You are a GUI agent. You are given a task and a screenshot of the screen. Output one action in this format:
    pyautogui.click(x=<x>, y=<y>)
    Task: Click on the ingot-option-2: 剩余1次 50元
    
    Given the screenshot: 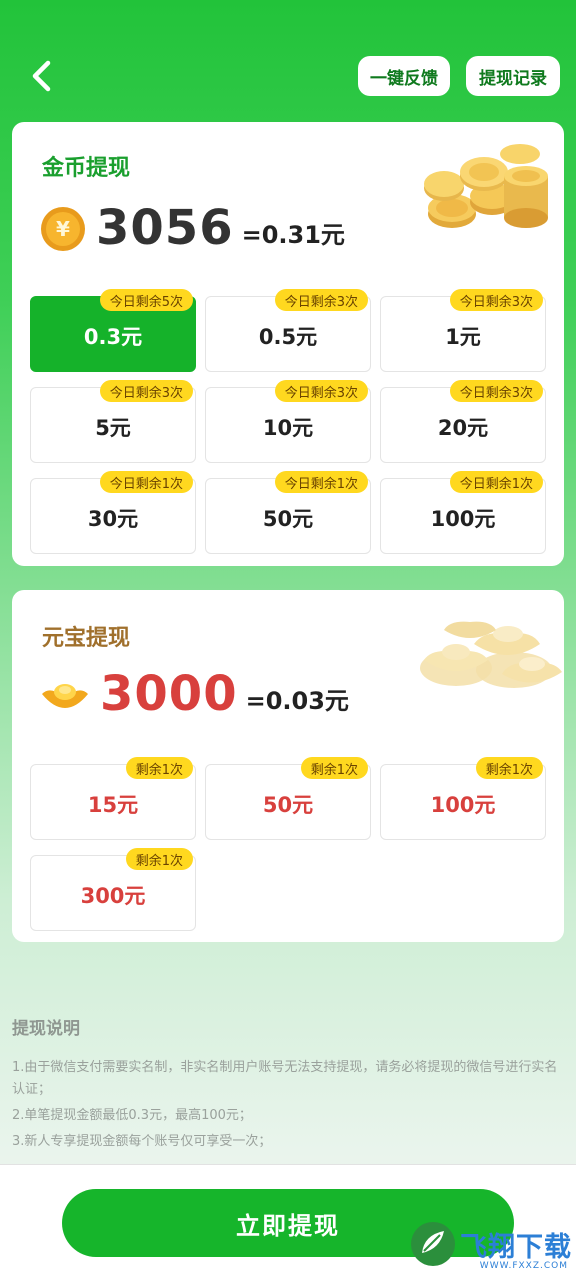 What is the action you would take?
    pyautogui.click(x=288, y=798)
    